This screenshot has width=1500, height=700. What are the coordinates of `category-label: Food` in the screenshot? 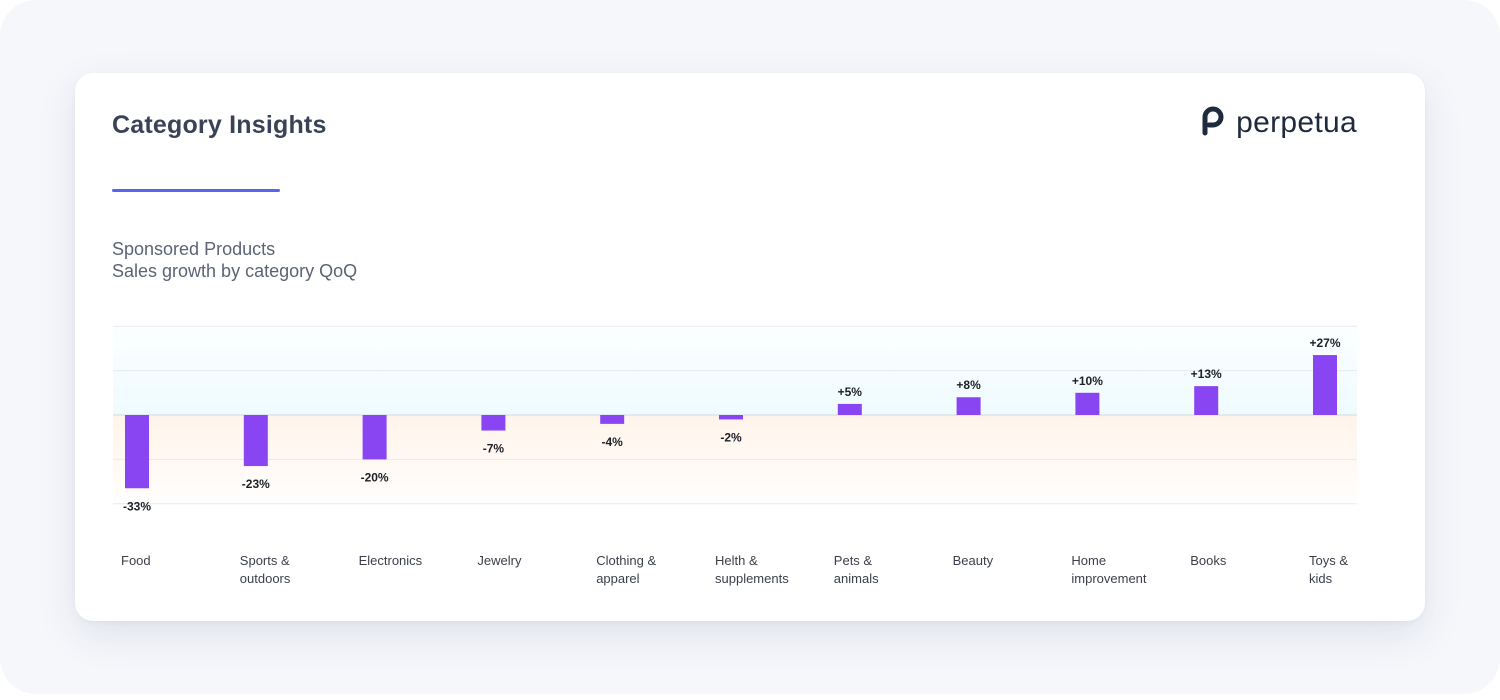 It's located at (136, 560).